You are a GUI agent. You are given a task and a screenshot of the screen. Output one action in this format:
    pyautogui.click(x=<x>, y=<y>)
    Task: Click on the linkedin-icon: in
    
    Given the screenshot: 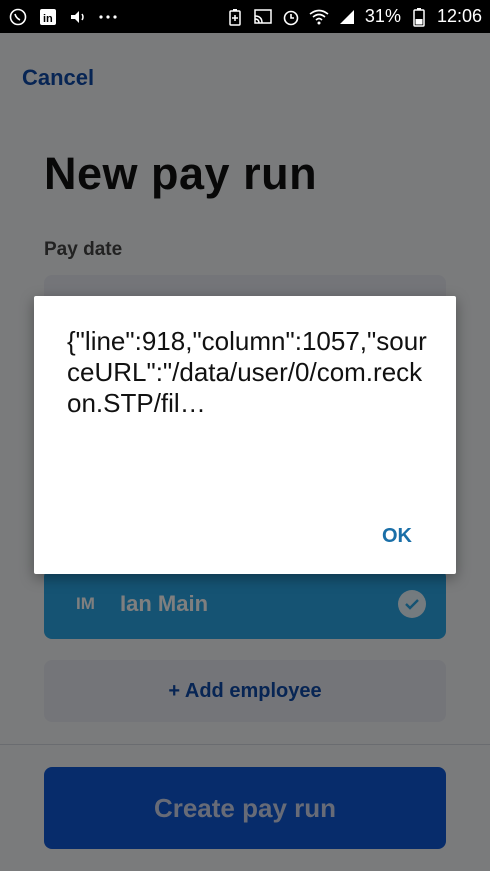 What is the action you would take?
    pyautogui.click(x=48, y=17)
    